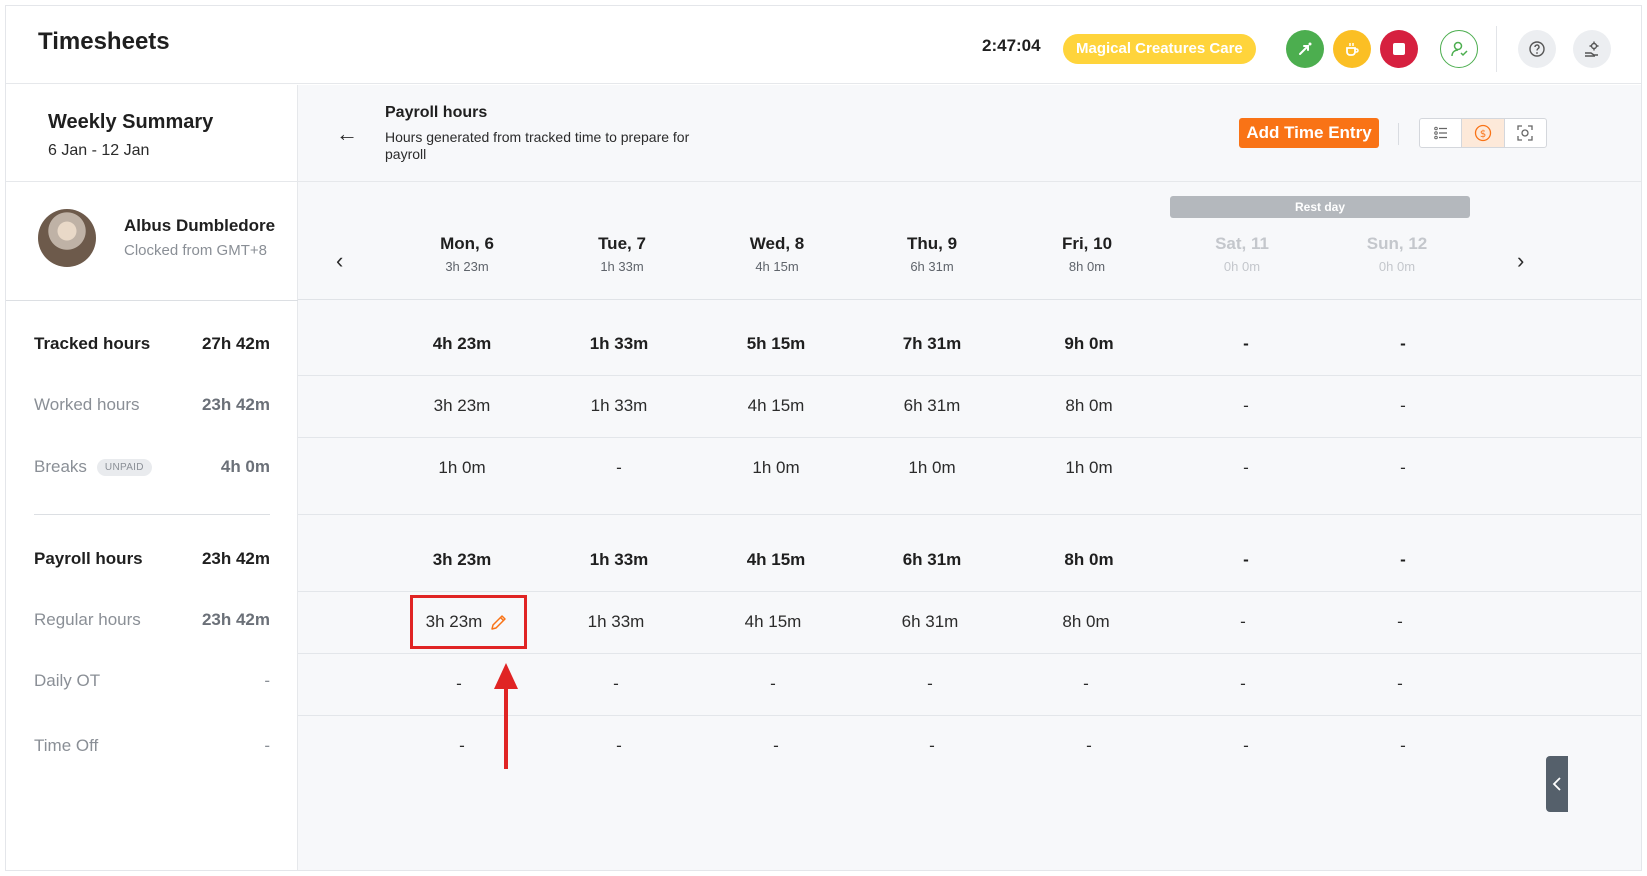 The image size is (1647, 876). What do you see at coordinates (235, 343) in the screenshot?
I see `stat-value: 27h 42m` at bounding box center [235, 343].